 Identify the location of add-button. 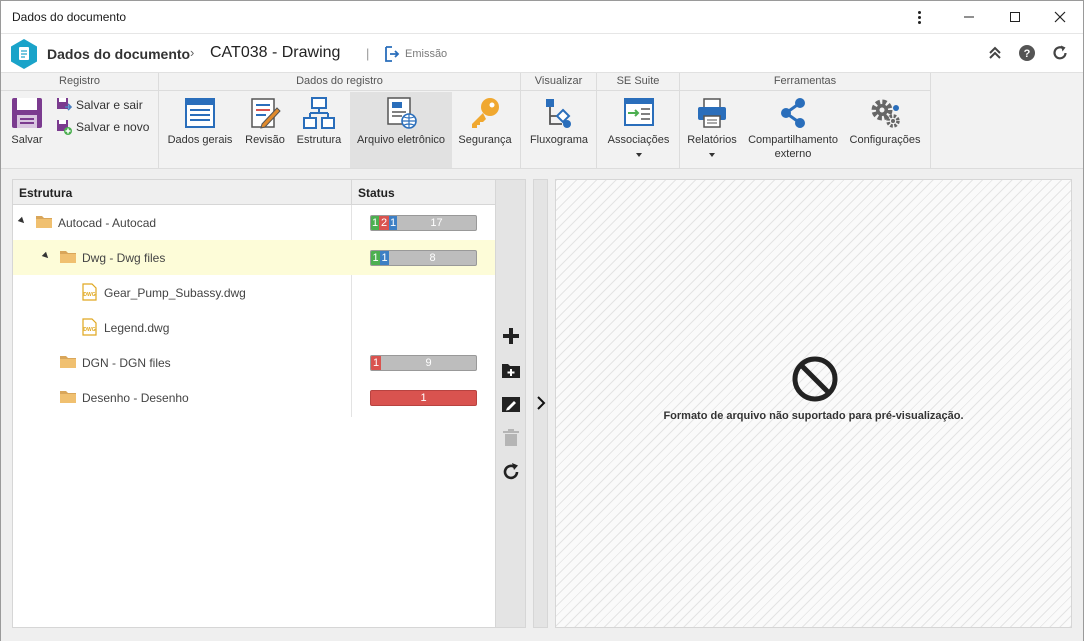
(511, 336).